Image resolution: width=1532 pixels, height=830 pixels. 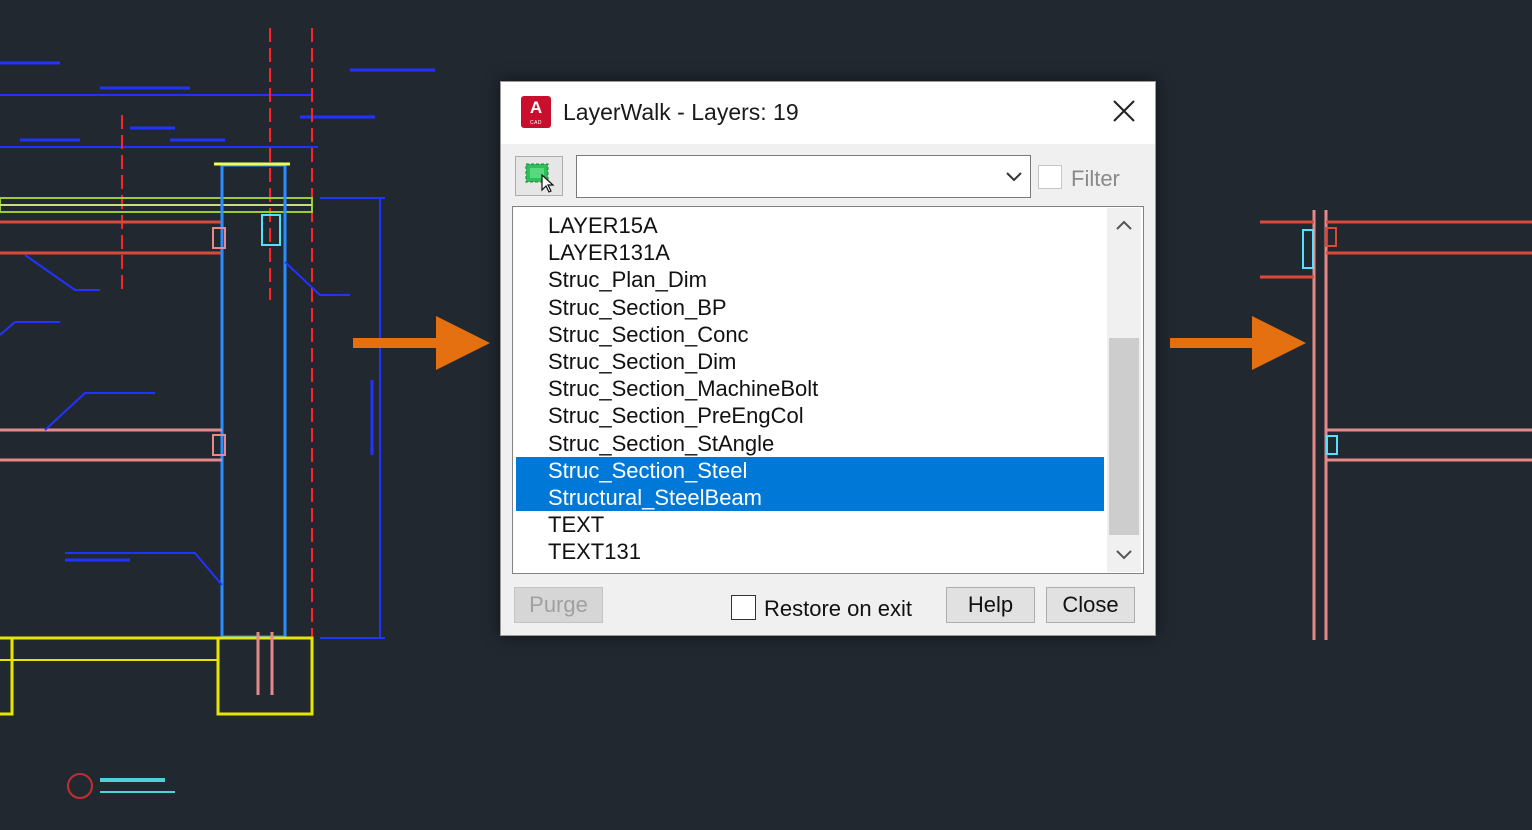 What do you see at coordinates (536, 107) in the screenshot?
I see `app-icon-letter: A` at bounding box center [536, 107].